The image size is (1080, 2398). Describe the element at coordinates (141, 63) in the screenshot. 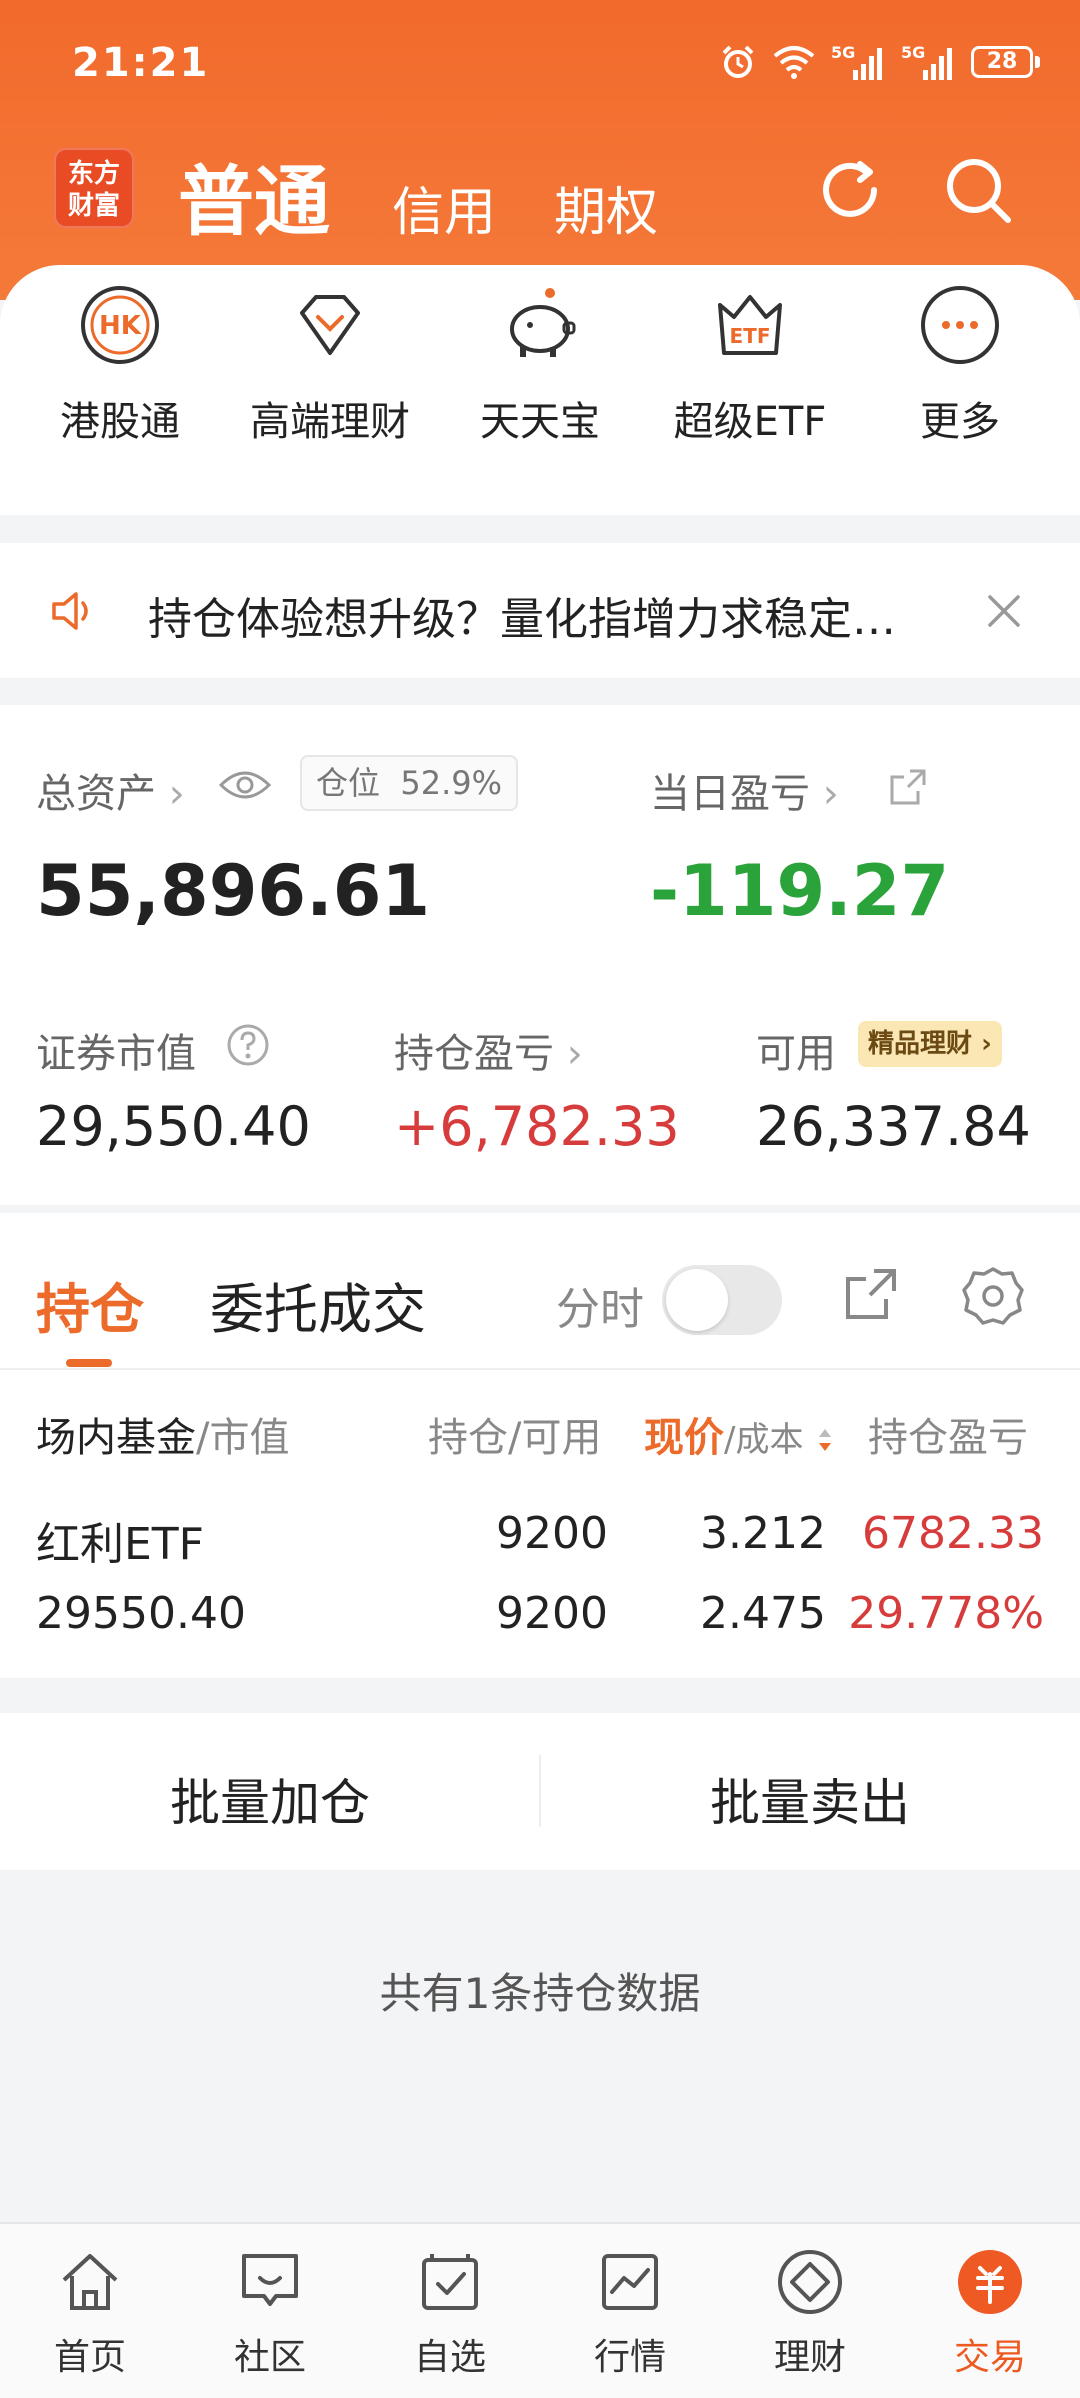

I see `status-time: 21:21` at that location.